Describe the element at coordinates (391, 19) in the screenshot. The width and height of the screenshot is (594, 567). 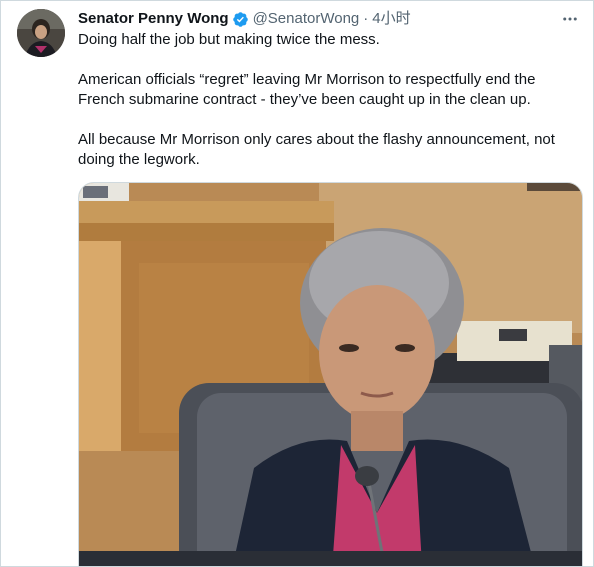
I see `tweet-timestamp: 4小时` at that location.